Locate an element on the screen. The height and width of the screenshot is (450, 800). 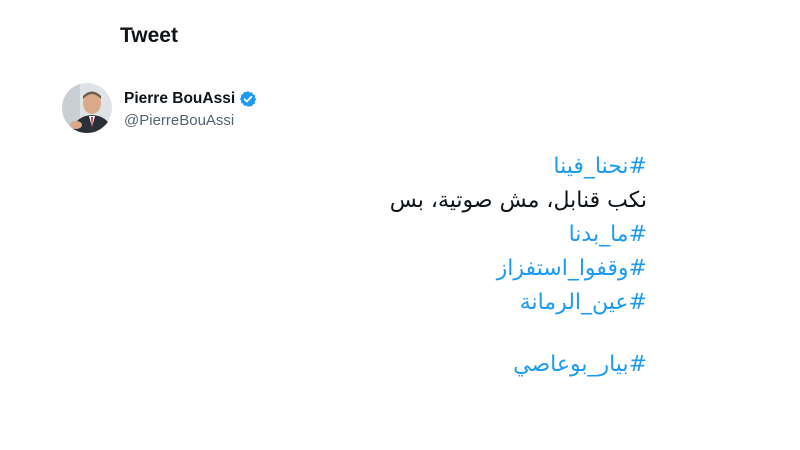
display-name: Pierre BouAssi is located at coordinates (179, 99).